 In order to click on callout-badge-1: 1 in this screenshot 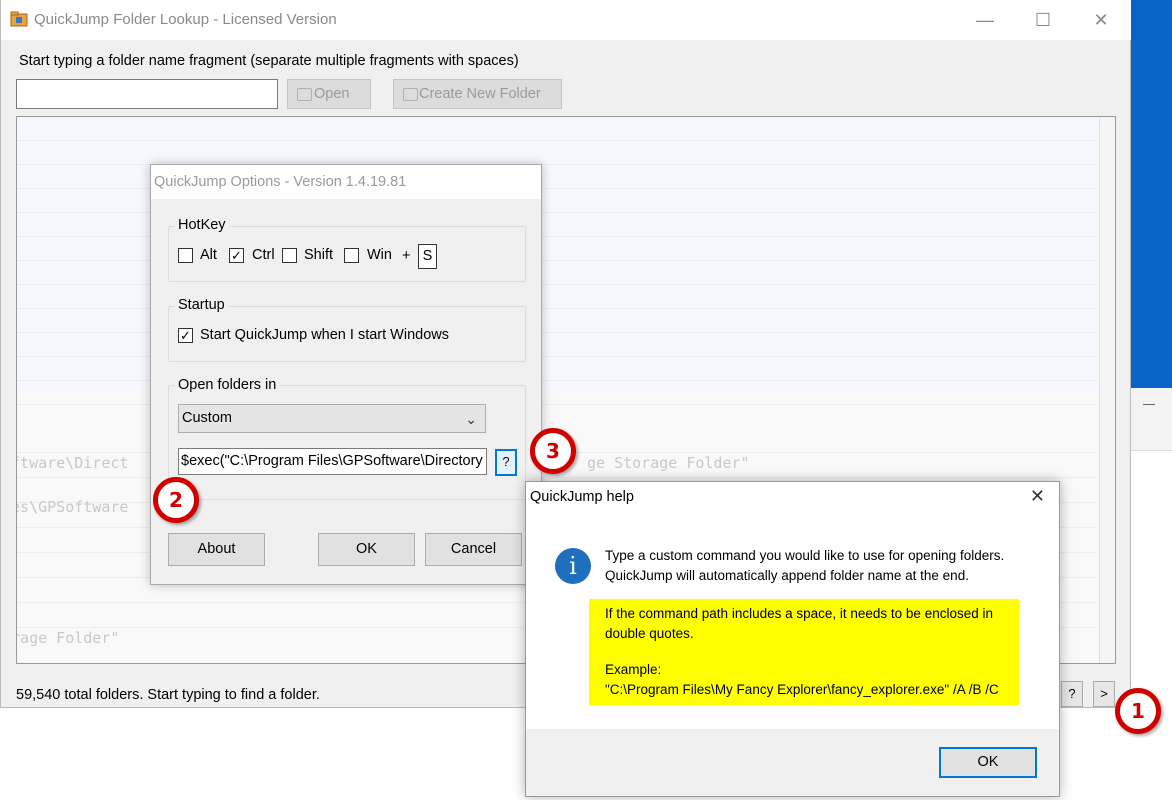, I will do `click(1138, 711)`.